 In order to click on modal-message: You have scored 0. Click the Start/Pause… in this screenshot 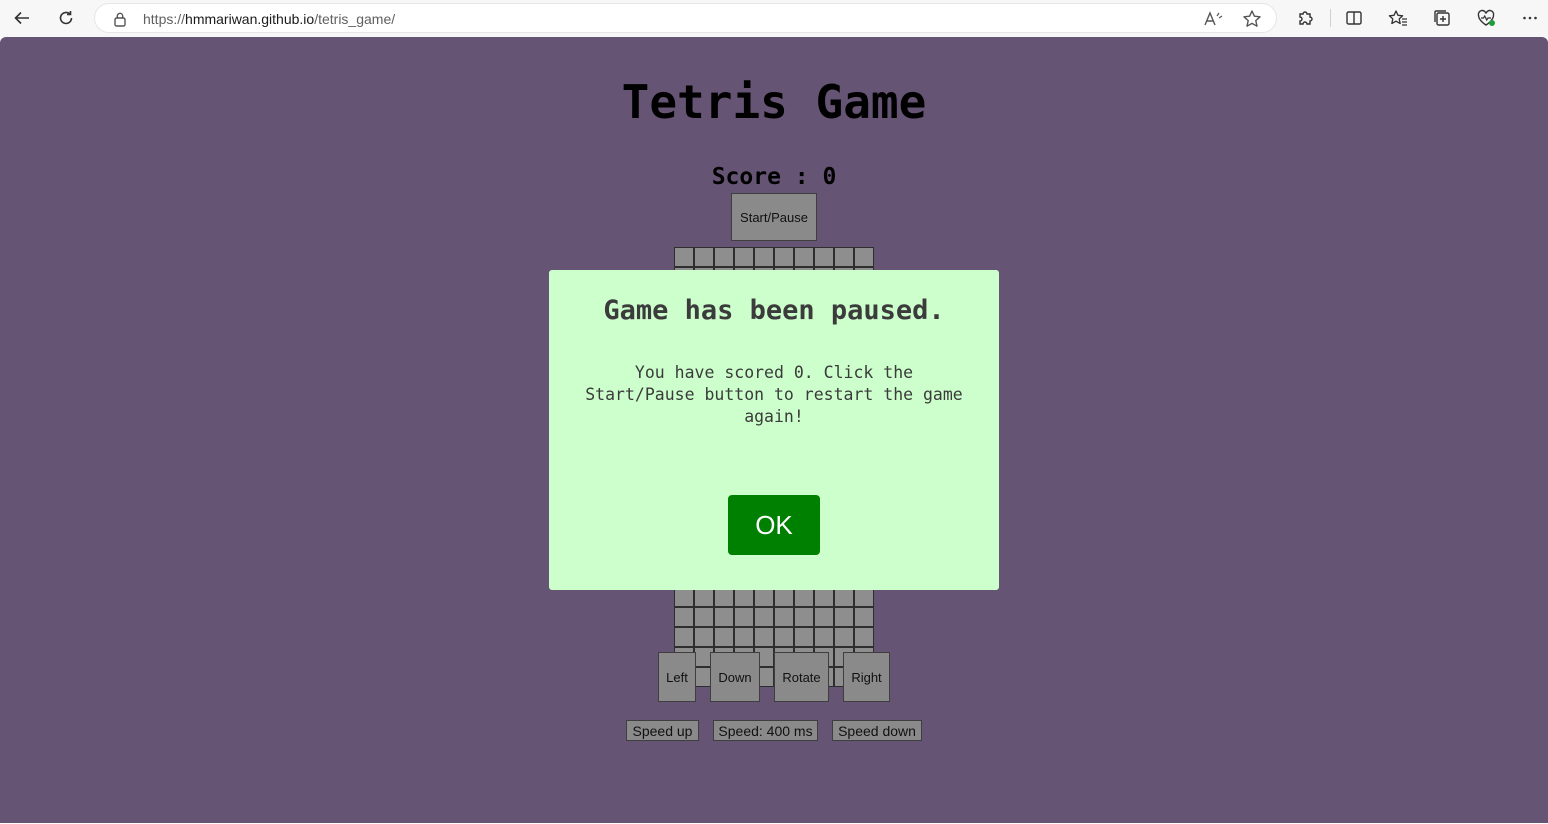, I will do `click(774, 394)`.